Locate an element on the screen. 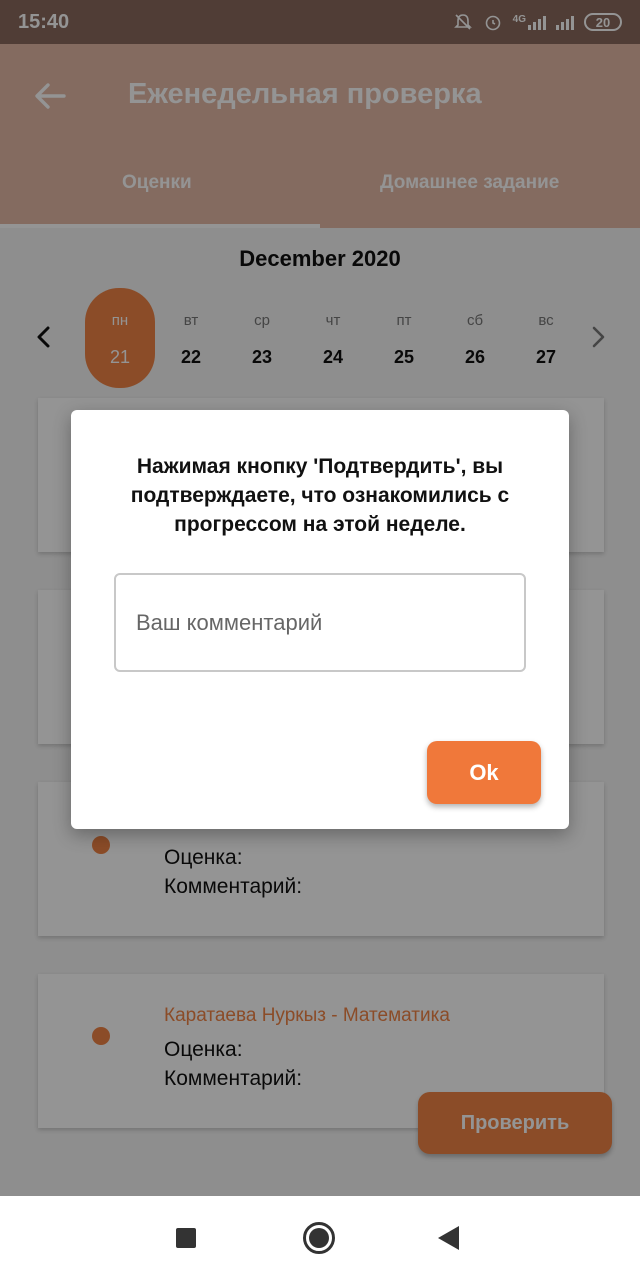  home-icon is located at coordinates (319, 1238).